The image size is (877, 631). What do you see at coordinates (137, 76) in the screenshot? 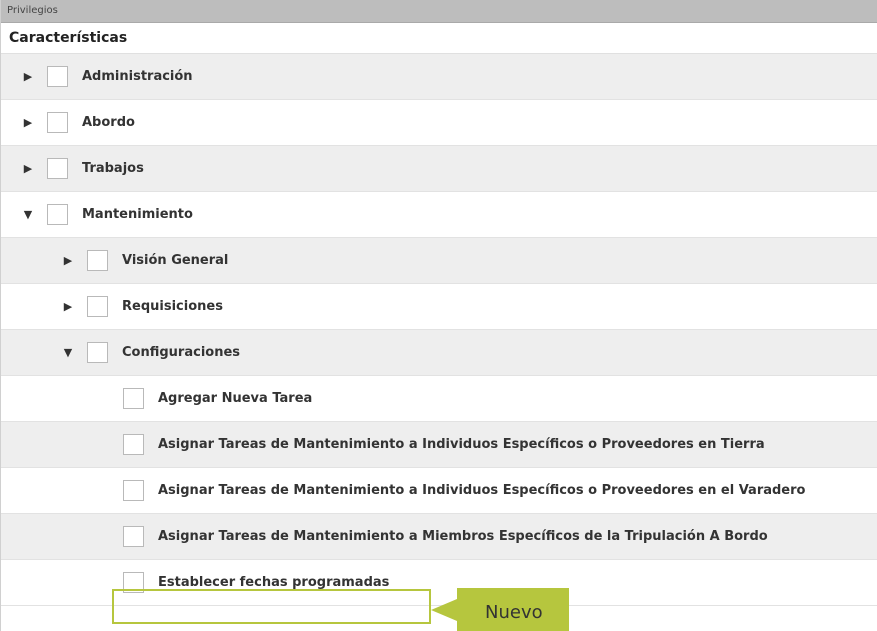
I see `row-label: Administración` at bounding box center [137, 76].